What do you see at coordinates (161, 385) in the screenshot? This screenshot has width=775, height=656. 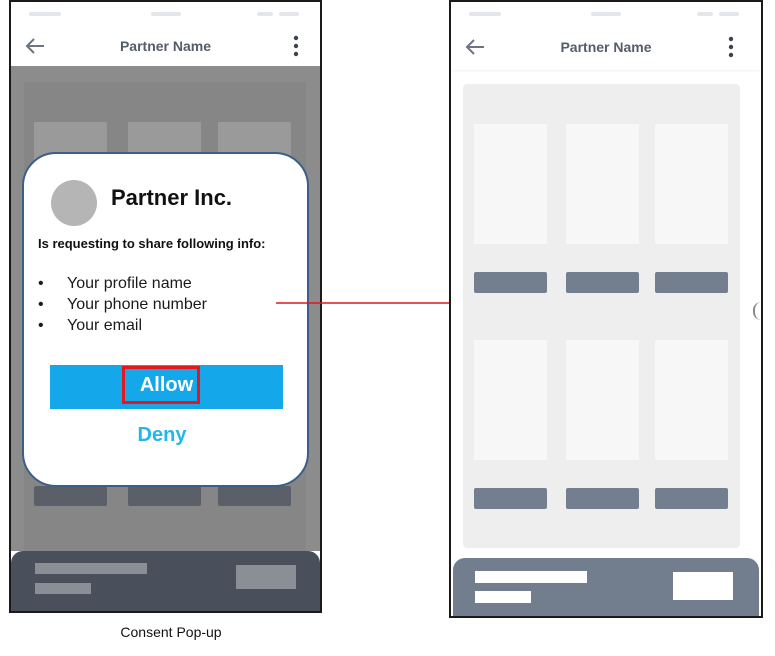 I see `highlight-box` at bounding box center [161, 385].